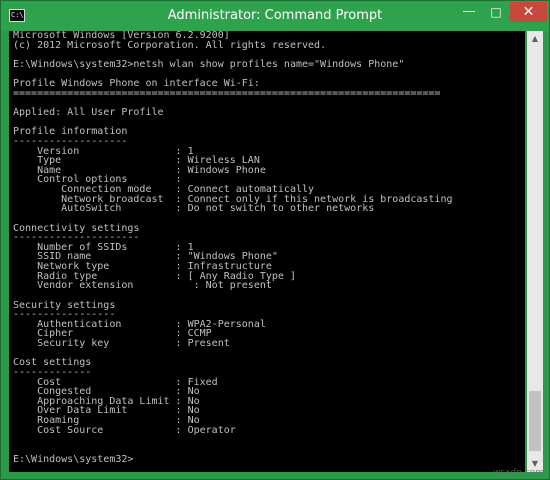  I want to click on console-line: Vendor extension : Not present, so click(142, 286).